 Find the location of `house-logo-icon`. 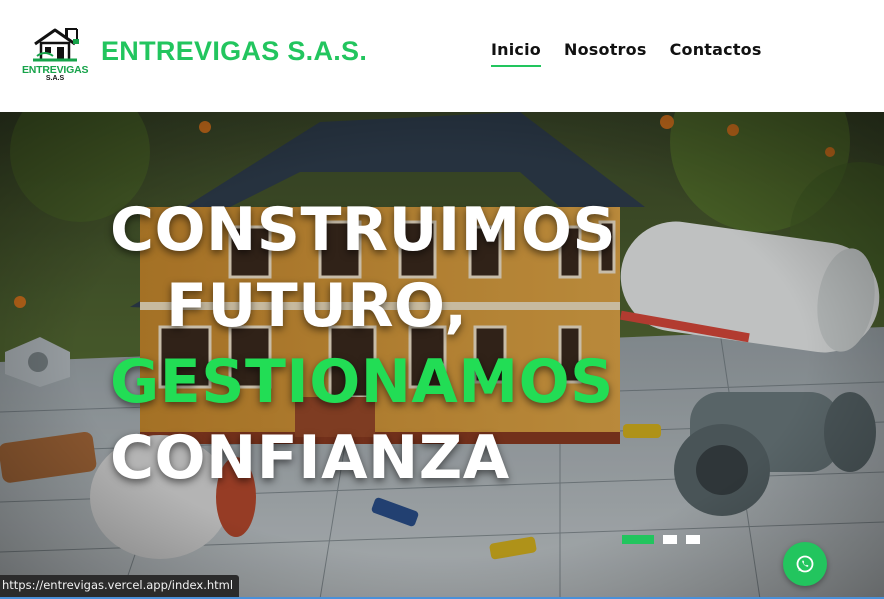

house-logo-icon is located at coordinates (56, 45).